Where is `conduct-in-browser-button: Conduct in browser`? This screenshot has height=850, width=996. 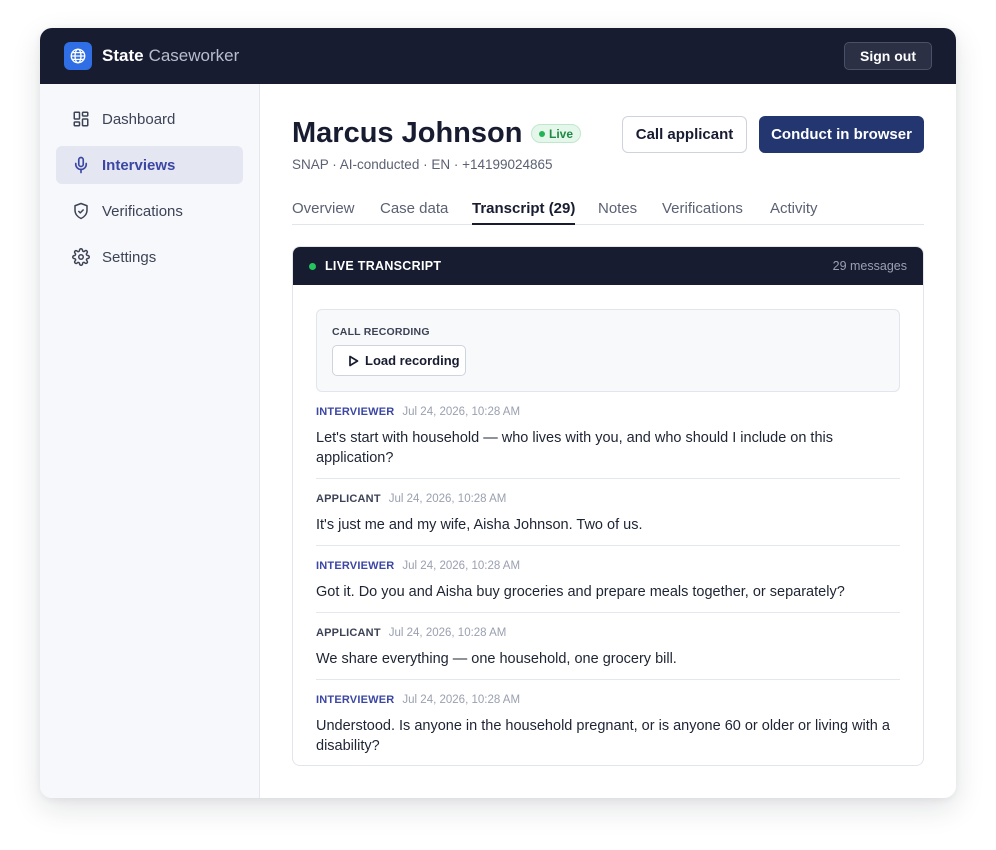
conduct-in-browser-button: Conduct in browser is located at coordinates (841, 134).